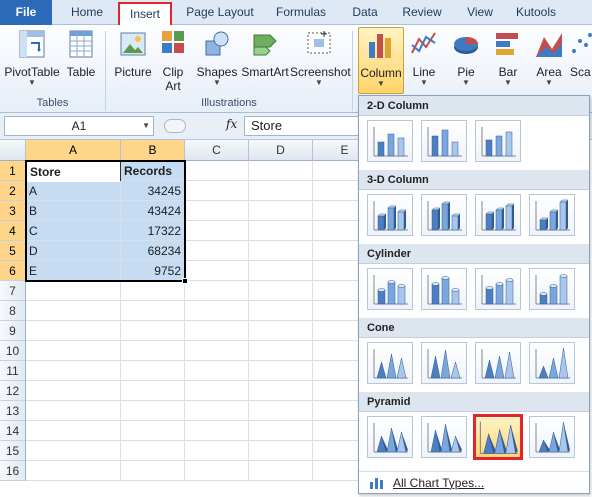 The image size is (592, 497). What do you see at coordinates (231, 124) in the screenshot?
I see `insert-function-icon: fx` at bounding box center [231, 124].